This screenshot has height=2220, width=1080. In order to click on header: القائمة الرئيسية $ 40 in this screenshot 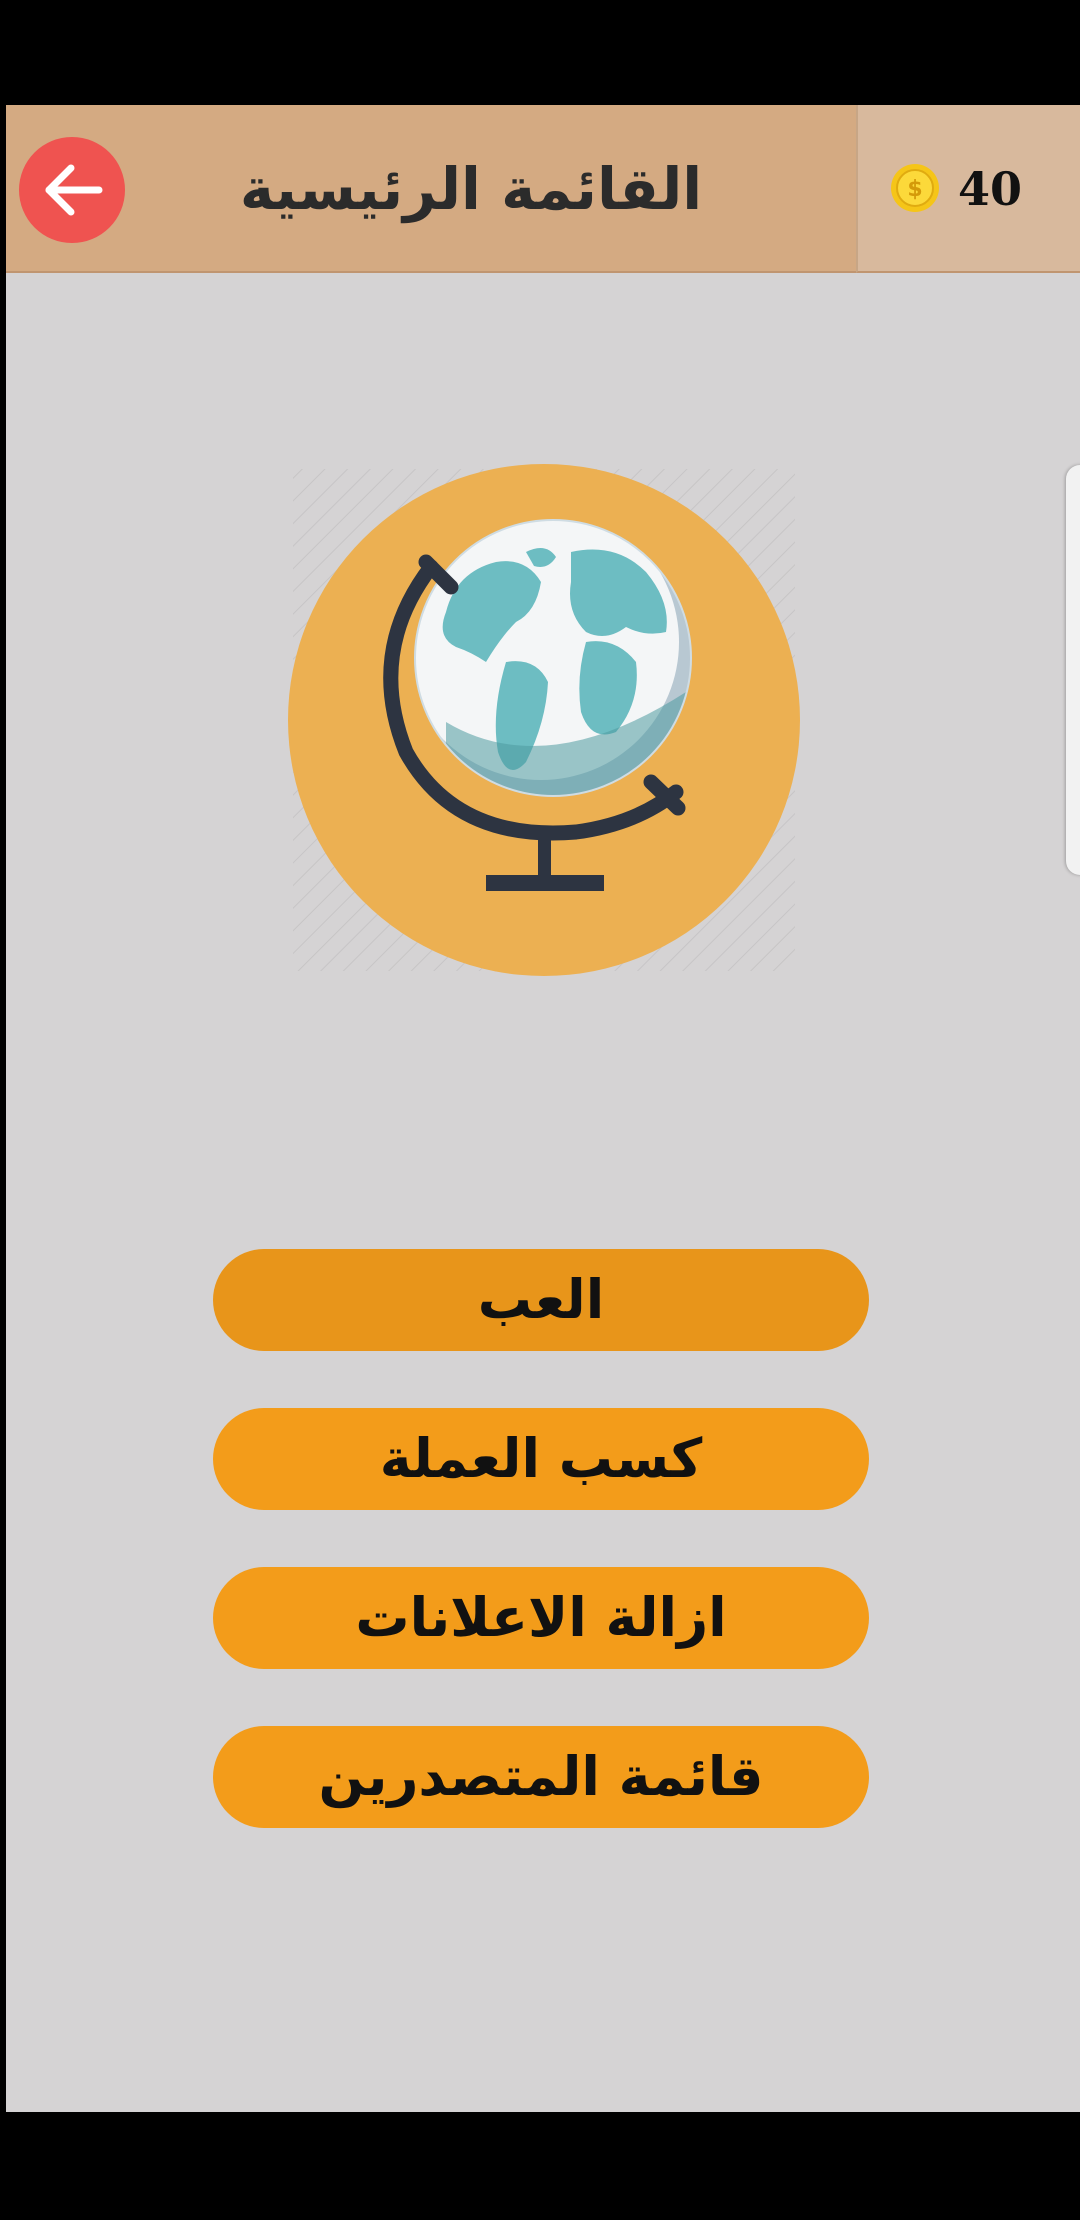, I will do `click(543, 189)`.